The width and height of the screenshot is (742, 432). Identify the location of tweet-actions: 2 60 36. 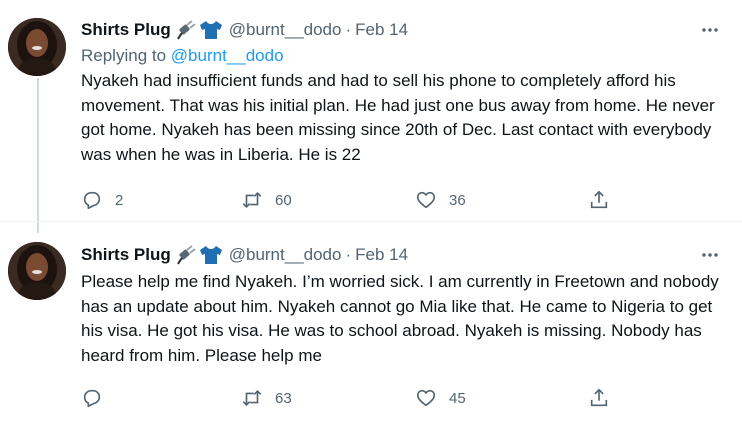
(361, 201).